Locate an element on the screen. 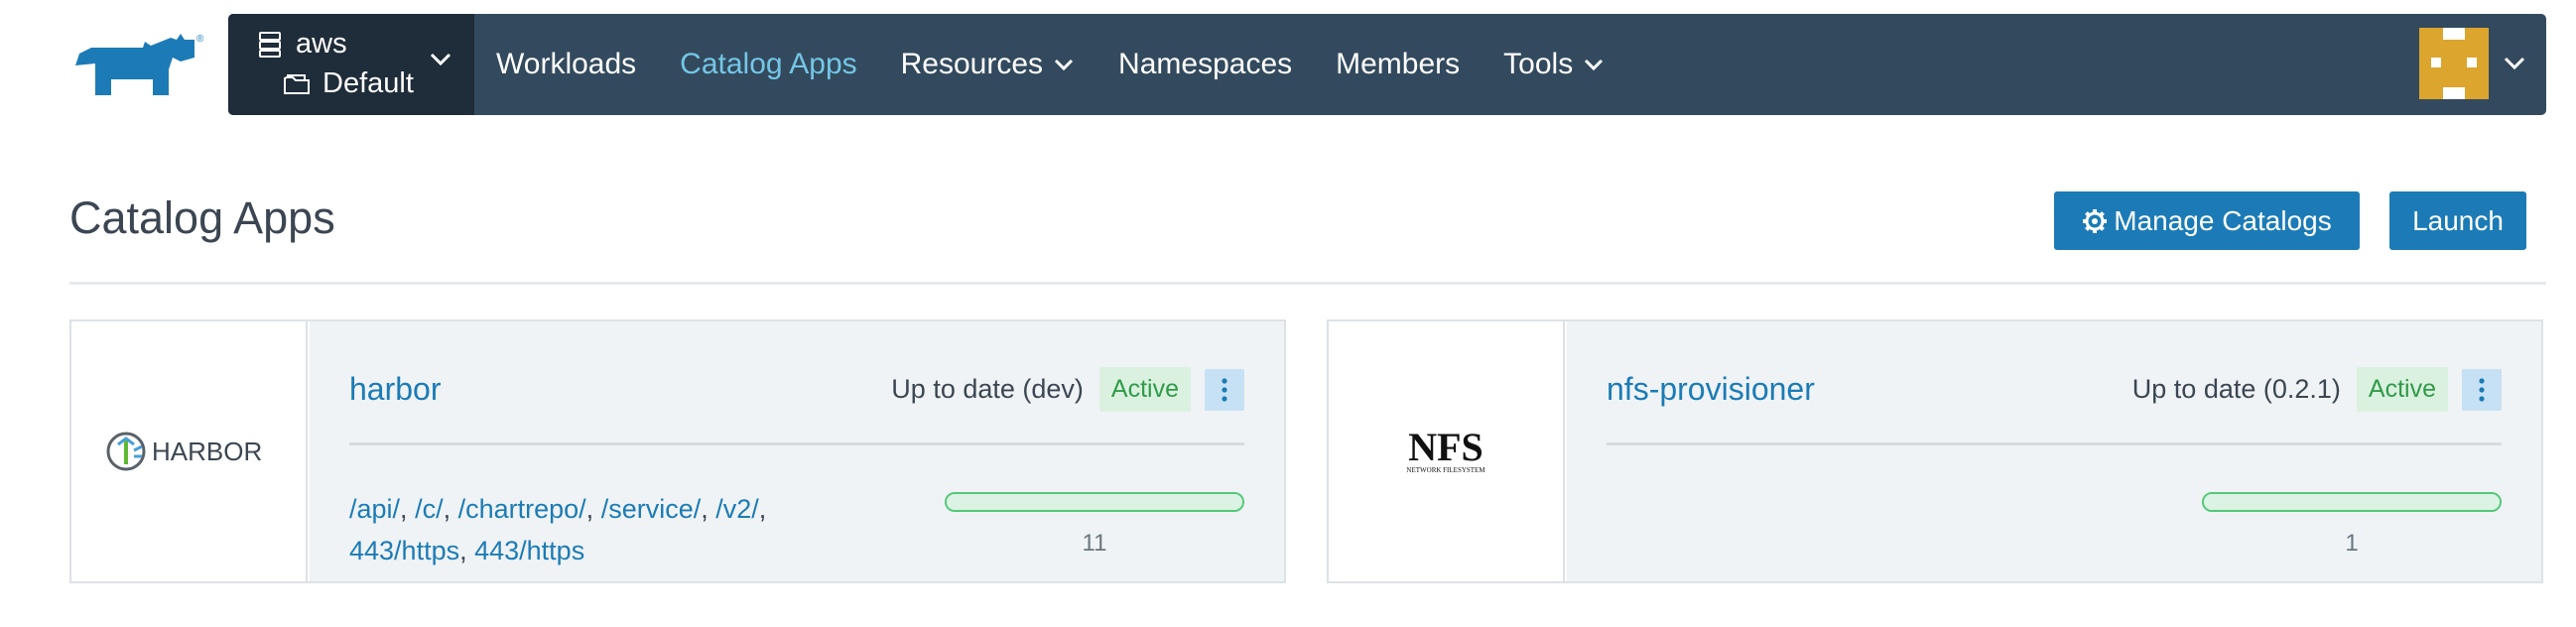  app-status: Up to date (dev) Active is located at coordinates (1068, 389).